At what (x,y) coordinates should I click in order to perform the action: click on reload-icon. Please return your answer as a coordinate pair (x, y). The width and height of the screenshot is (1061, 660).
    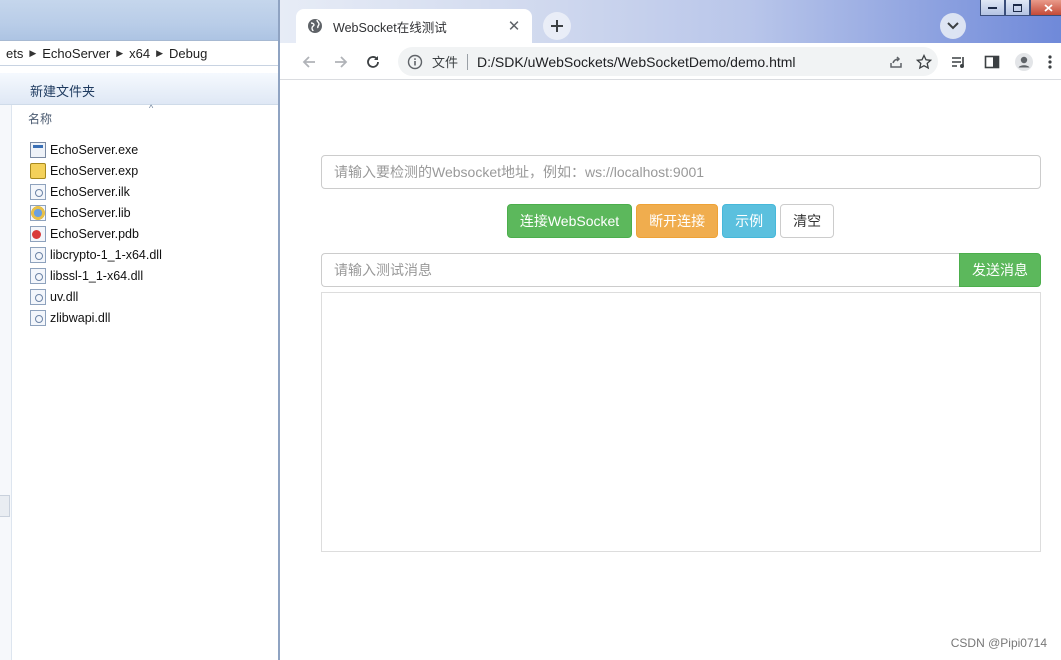
    Looking at the image, I should click on (373, 62).